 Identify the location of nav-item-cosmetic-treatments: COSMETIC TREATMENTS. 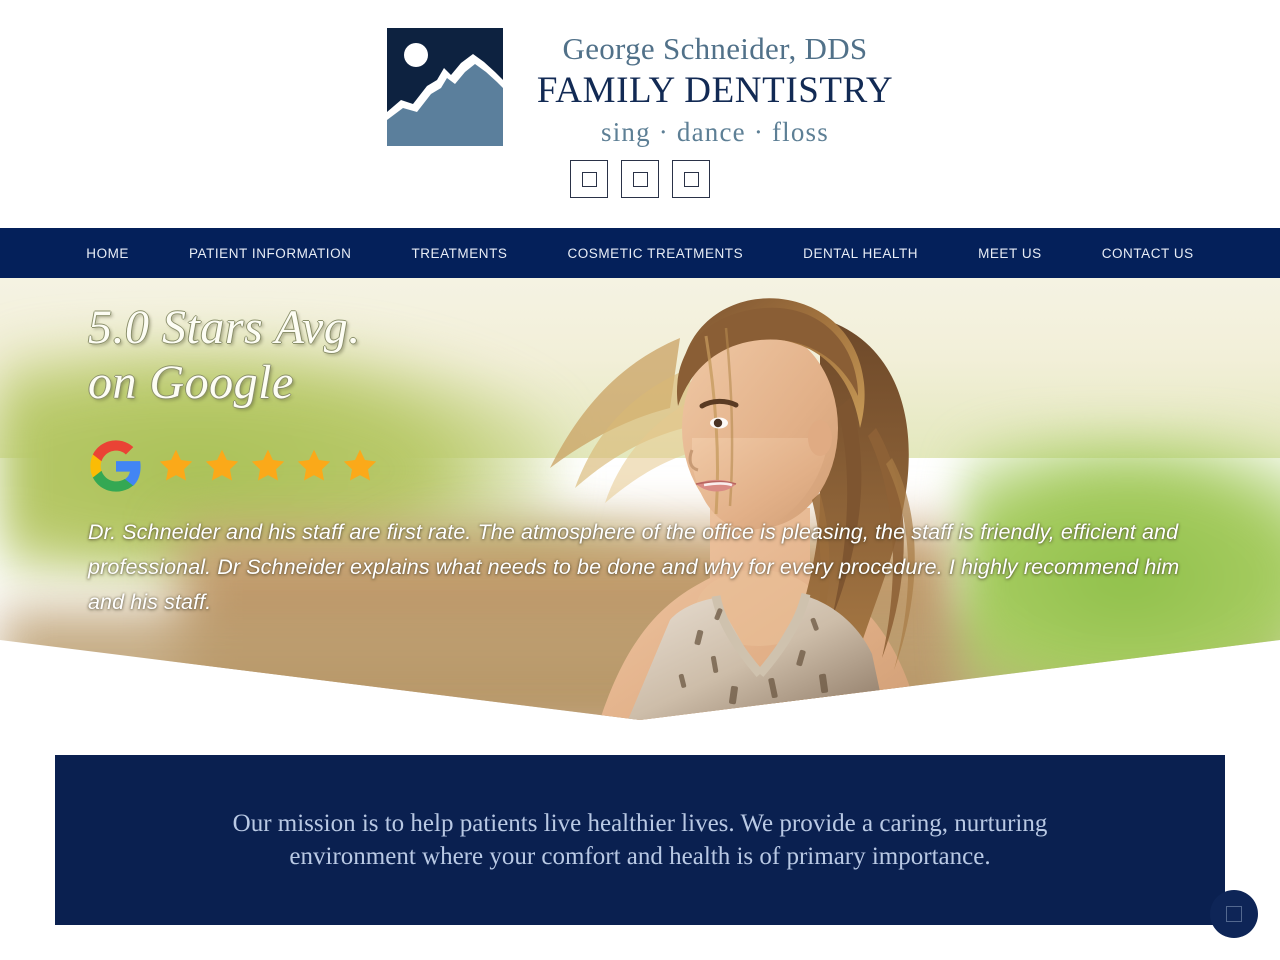
(655, 253).